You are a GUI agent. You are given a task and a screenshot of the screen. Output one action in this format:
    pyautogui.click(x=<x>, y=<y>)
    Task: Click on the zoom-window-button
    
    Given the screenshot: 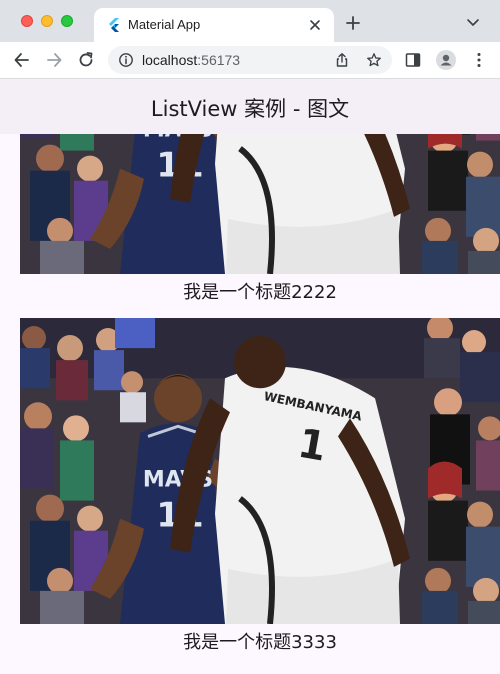 What is the action you would take?
    pyautogui.click(x=67, y=21)
    